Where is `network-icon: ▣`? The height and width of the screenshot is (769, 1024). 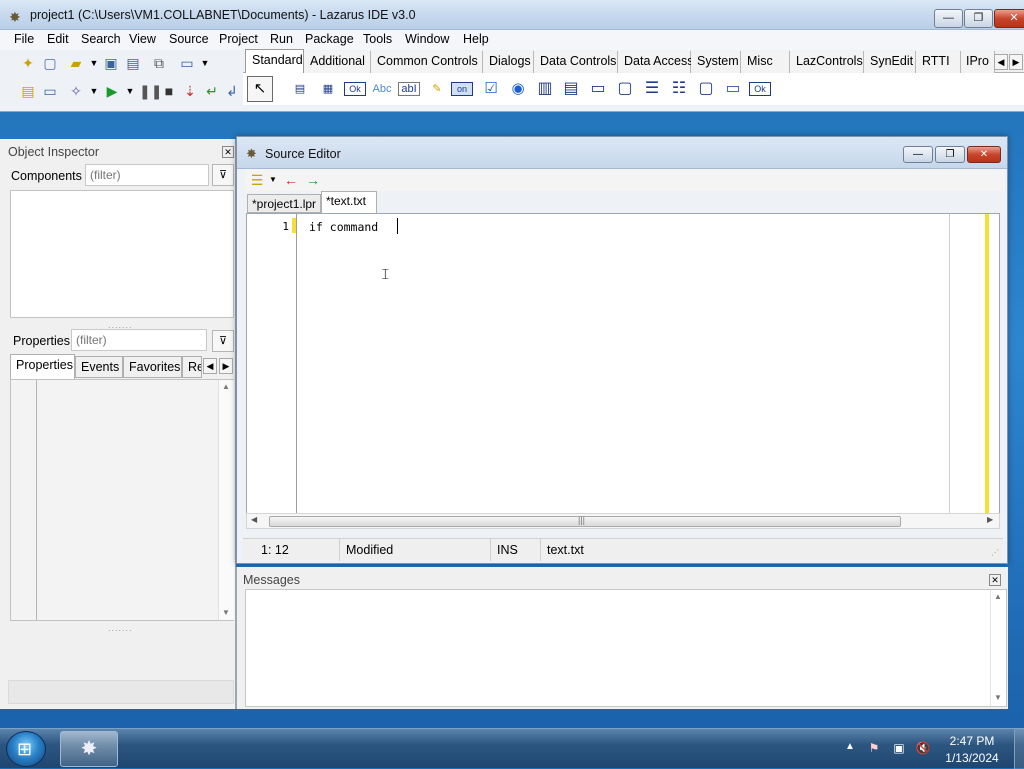 network-icon: ▣ is located at coordinates (899, 748).